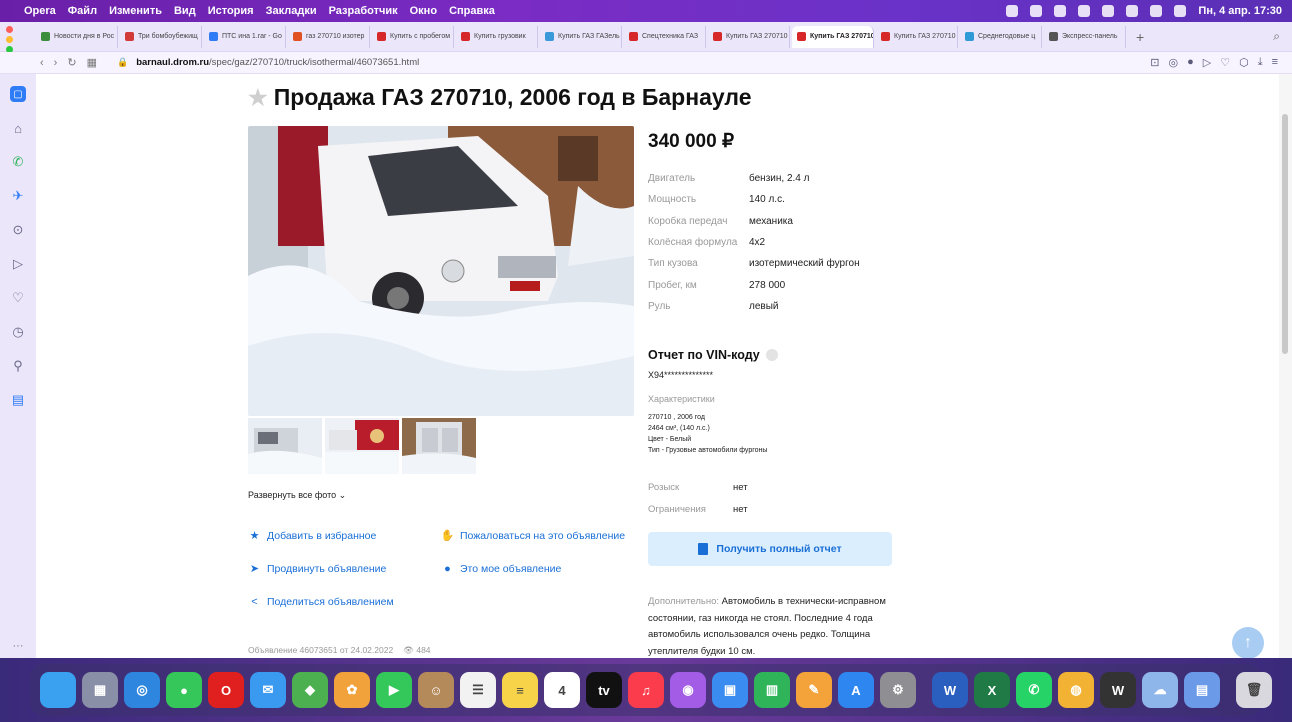  Describe the element at coordinates (18, 196) in the screenshot. I see `telegram-icon: ✈` at that location.